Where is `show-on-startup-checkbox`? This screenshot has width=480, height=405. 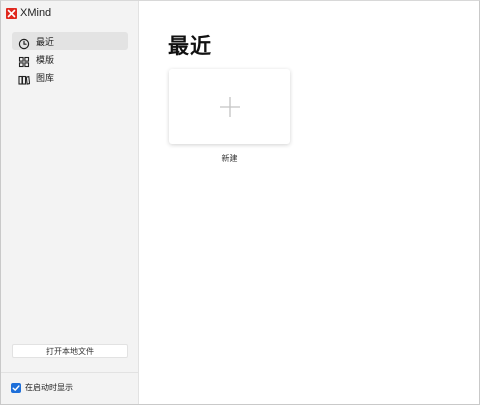 show-on-startup-checkbox is located at coordinates (16, 387).